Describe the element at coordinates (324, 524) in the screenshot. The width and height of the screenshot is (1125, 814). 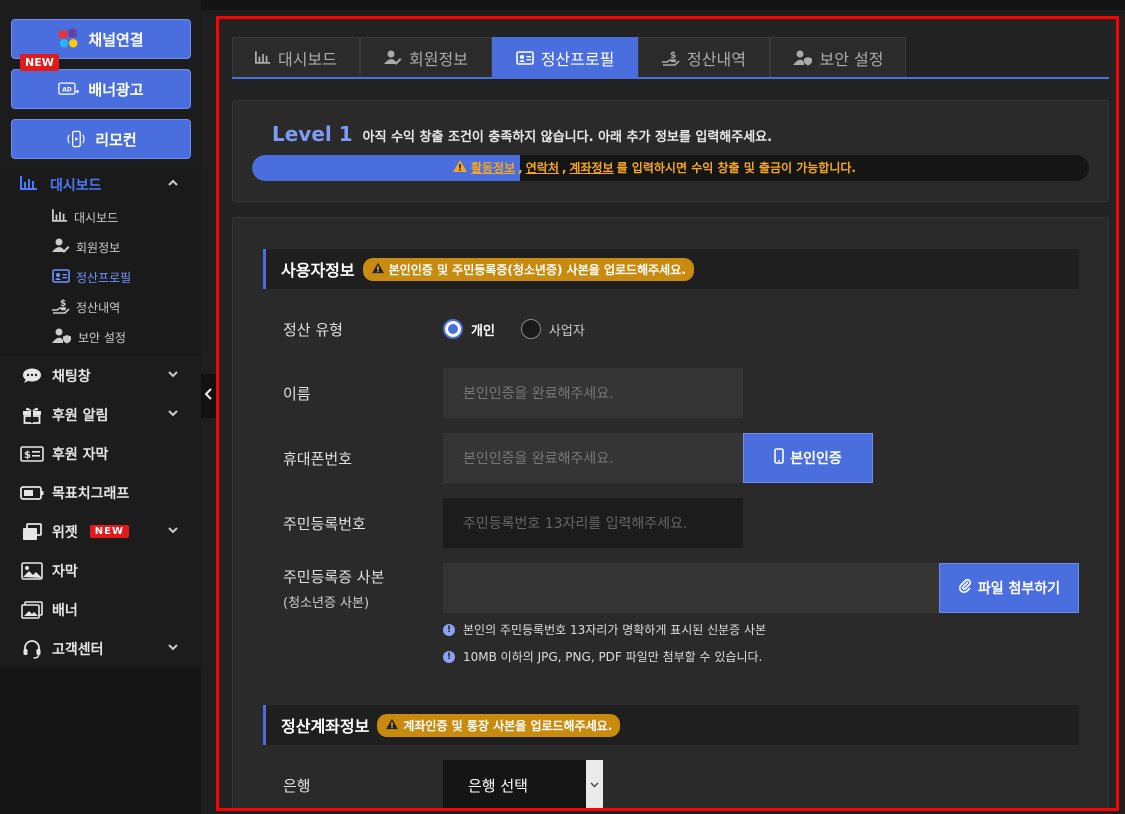
I see `rrn-label: 주민등록번호` at that location.